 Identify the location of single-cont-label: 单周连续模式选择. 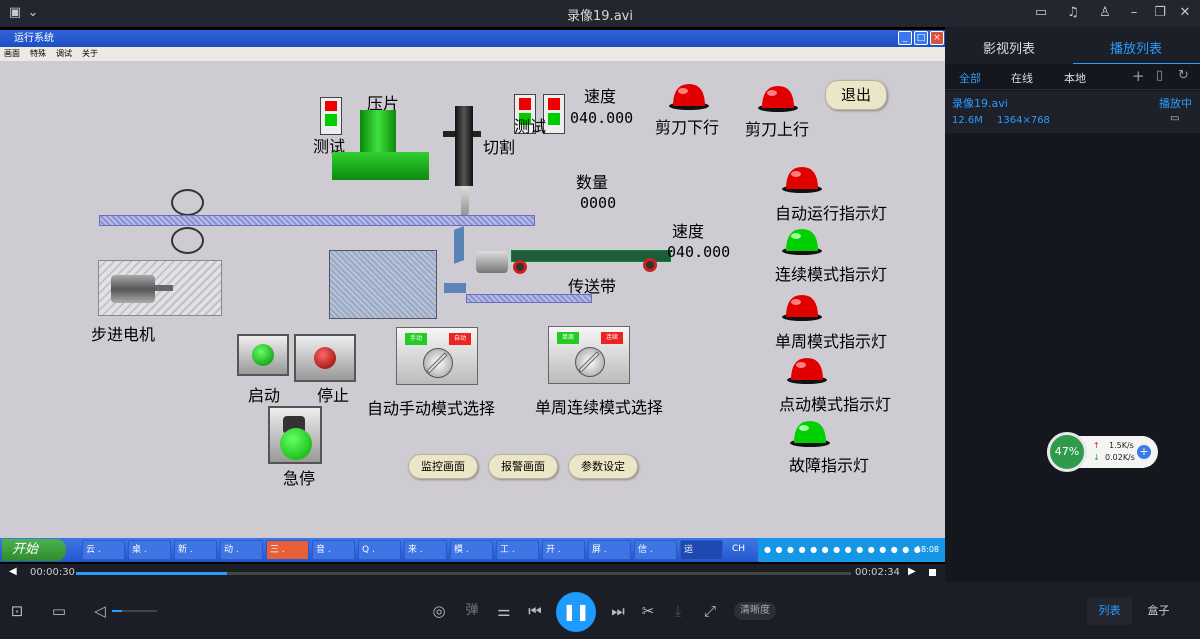
(599, 407).